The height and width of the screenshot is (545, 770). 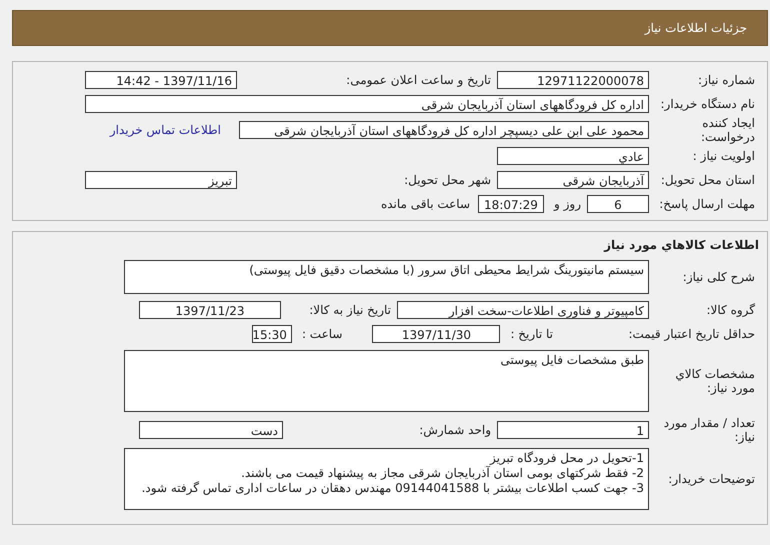 I want to click on need-number-field: 12971122000078, so click(x=573, y=80).